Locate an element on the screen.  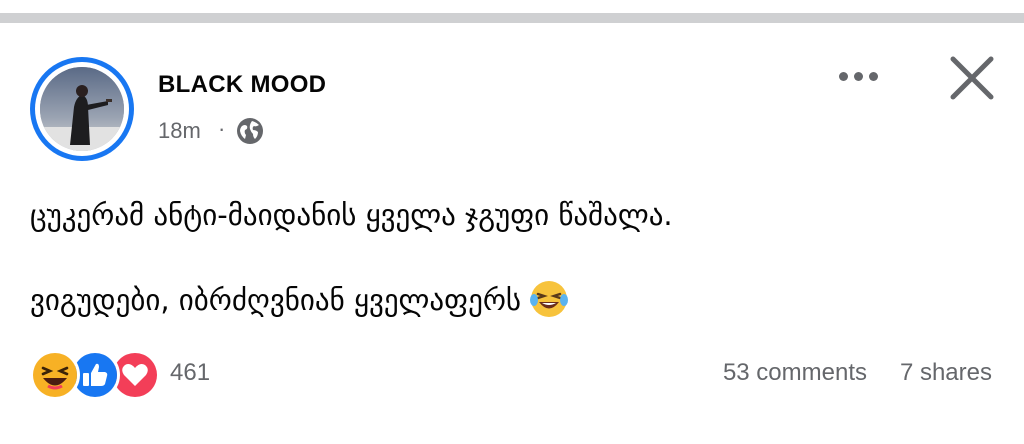
top-bar is located at coordinates (512, 6).